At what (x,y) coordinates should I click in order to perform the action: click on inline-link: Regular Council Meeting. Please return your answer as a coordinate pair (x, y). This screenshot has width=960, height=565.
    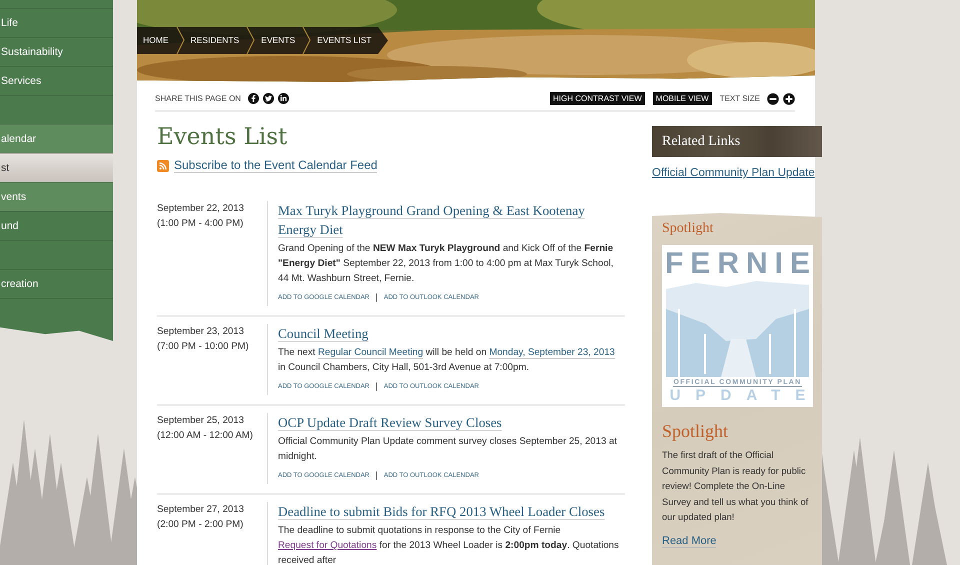
    Looking at the image, I should click on (371, 353).